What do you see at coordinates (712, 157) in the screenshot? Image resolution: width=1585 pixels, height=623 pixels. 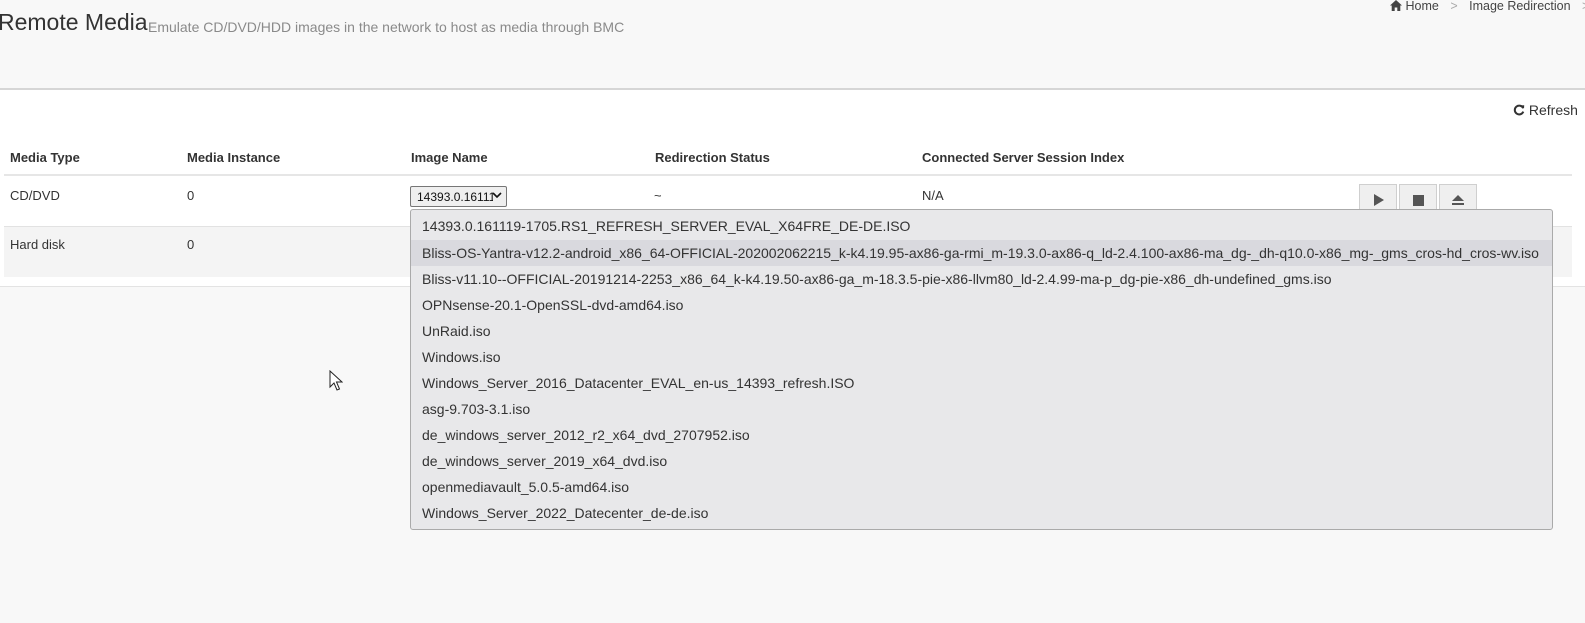 I see `column-header-redirection-status: Redirection Status` at bounding box center [712, 157].